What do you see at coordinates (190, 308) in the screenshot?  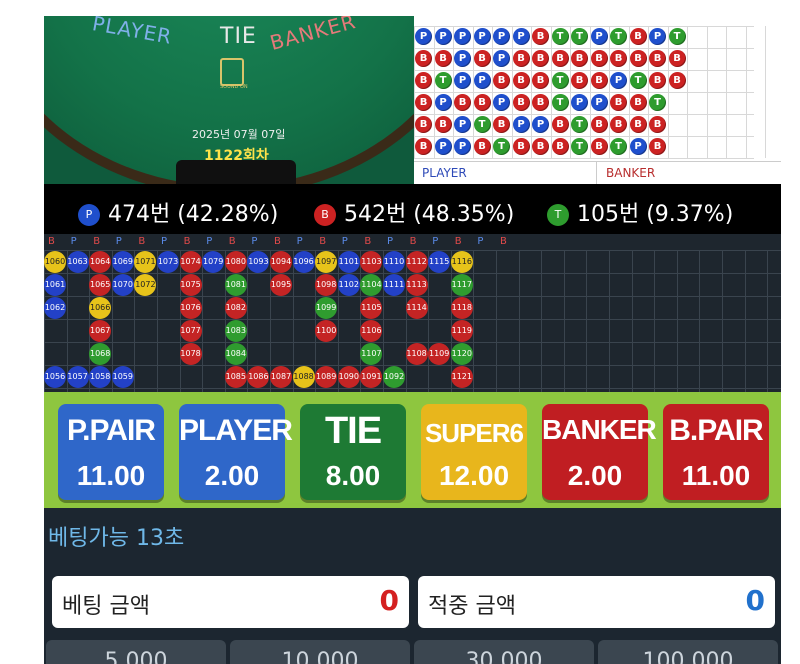 I see `big-road-cell: 1076` at bounding box center [190, 308].